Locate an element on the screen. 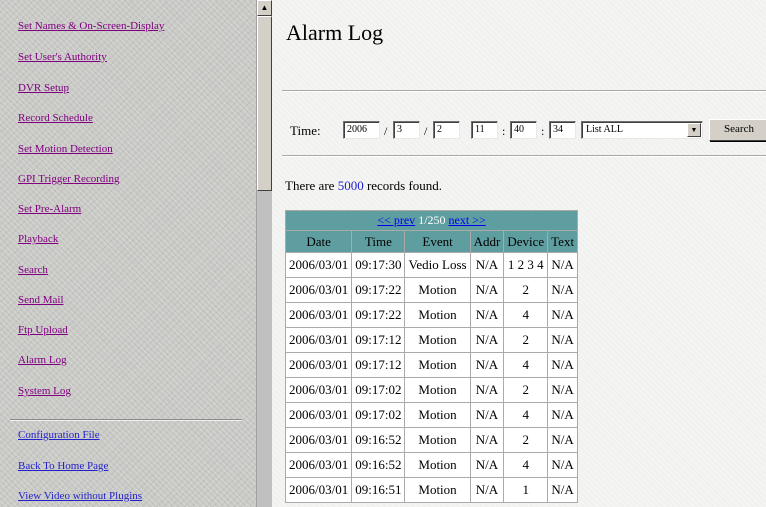  table-cell: 09:17:02 is located at coordinates (378, 415).